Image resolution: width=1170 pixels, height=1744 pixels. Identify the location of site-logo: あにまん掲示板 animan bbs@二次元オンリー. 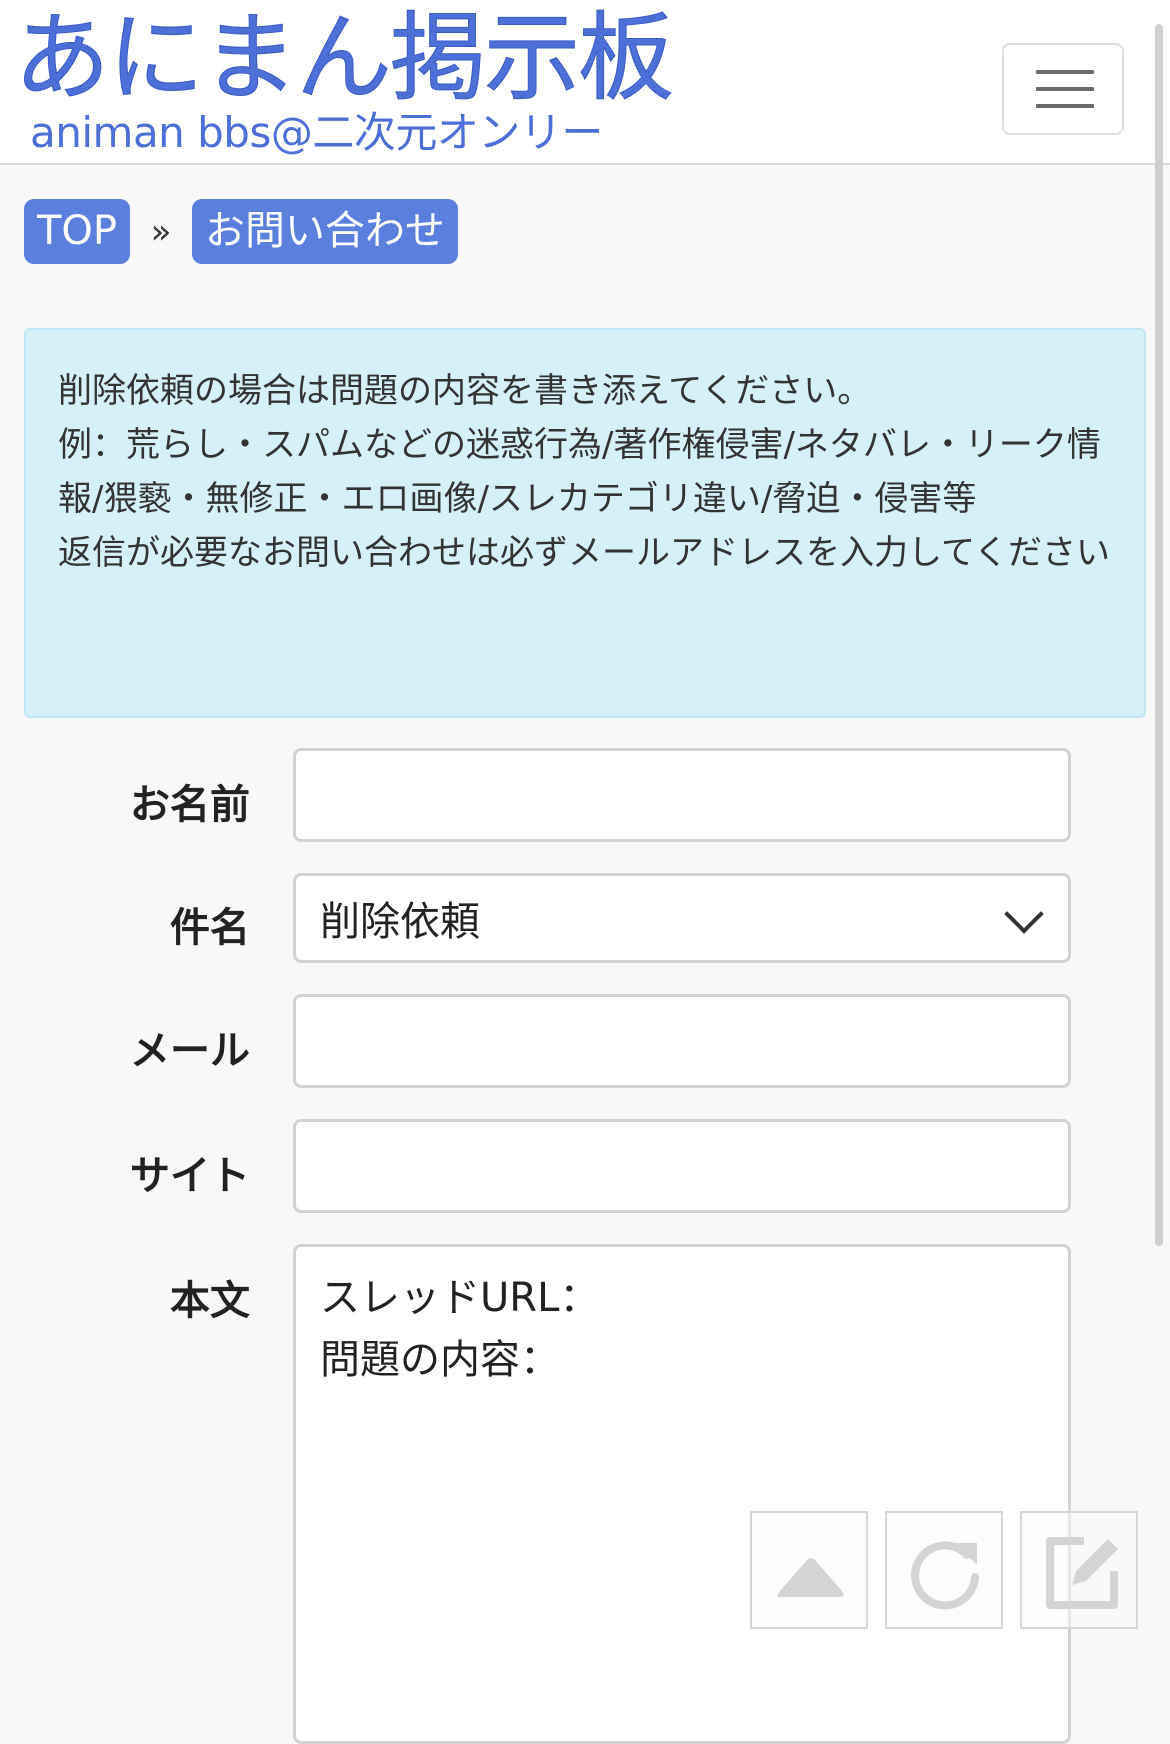
(344, 81).